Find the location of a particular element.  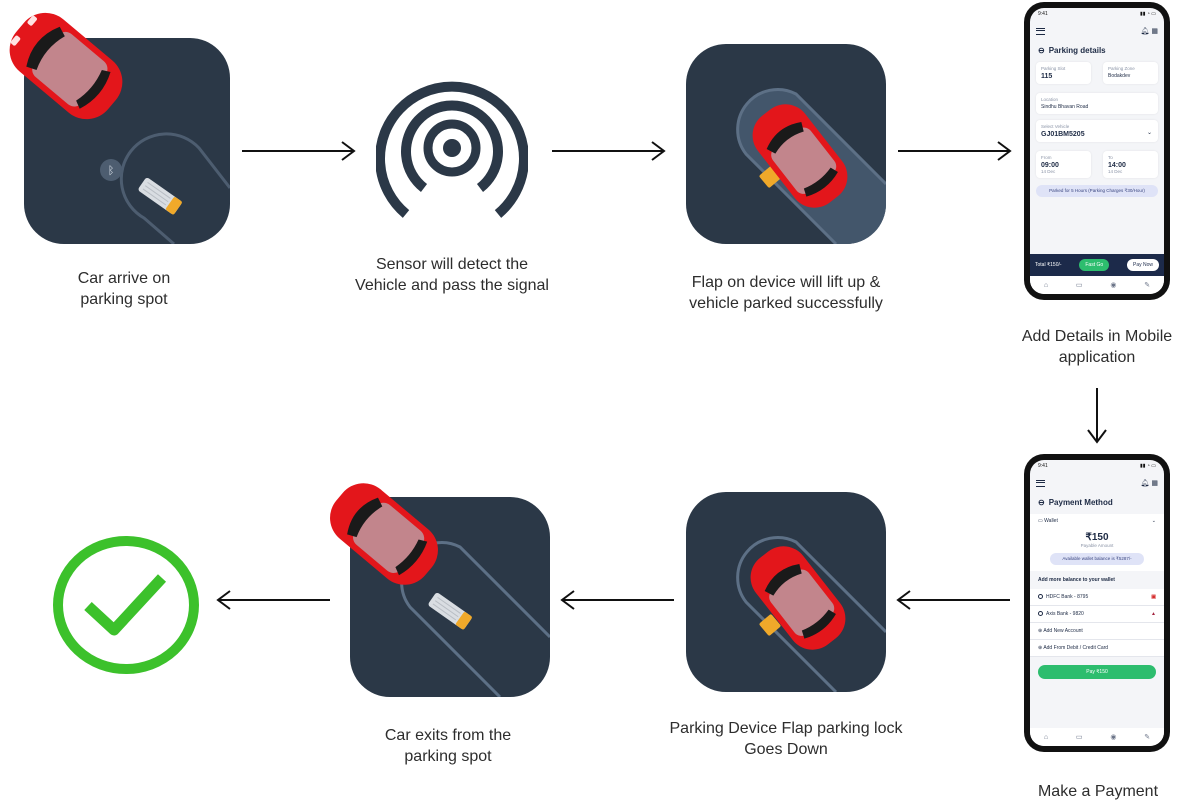

add-account-option: ⊕ Add New Account is located at coordinates (1097, 631).